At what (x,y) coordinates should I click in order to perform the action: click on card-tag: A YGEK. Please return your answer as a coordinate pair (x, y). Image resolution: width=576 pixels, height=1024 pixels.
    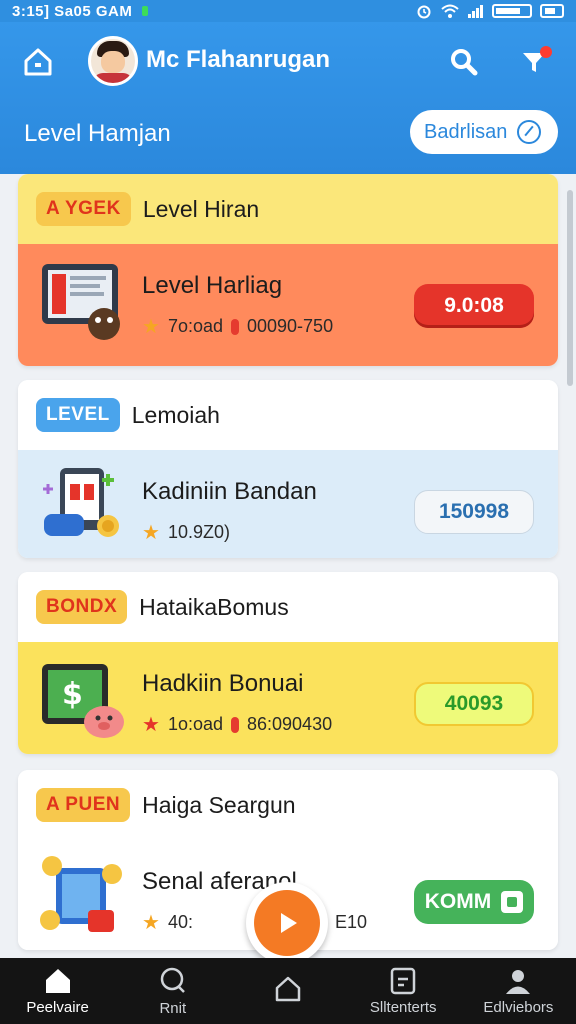
    Looking at the image, I should click on (83, 209).